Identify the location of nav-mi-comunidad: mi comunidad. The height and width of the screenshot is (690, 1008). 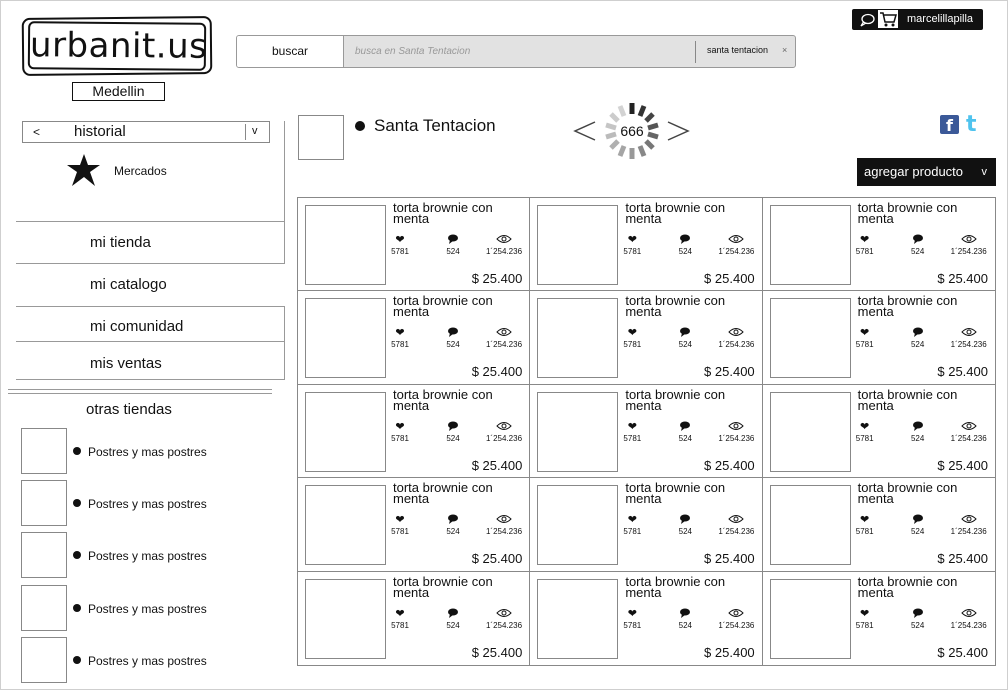
(136, 326).